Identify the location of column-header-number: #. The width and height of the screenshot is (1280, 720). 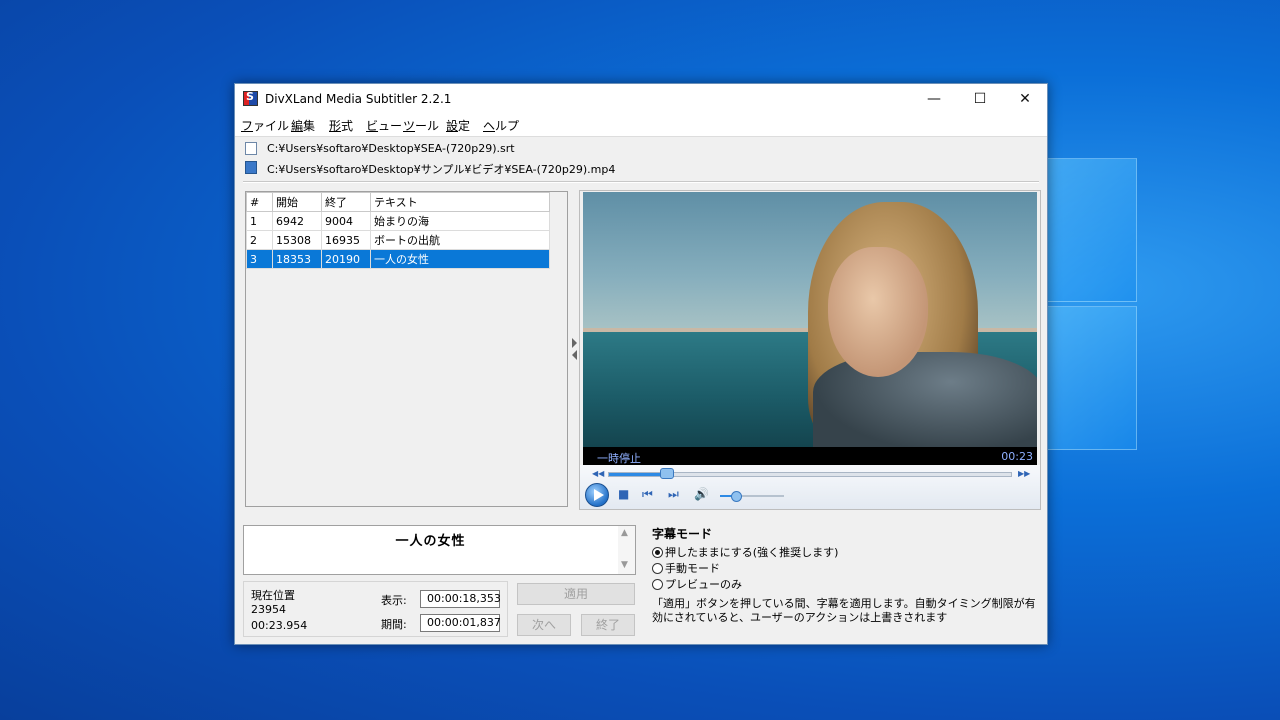
(259, 202).